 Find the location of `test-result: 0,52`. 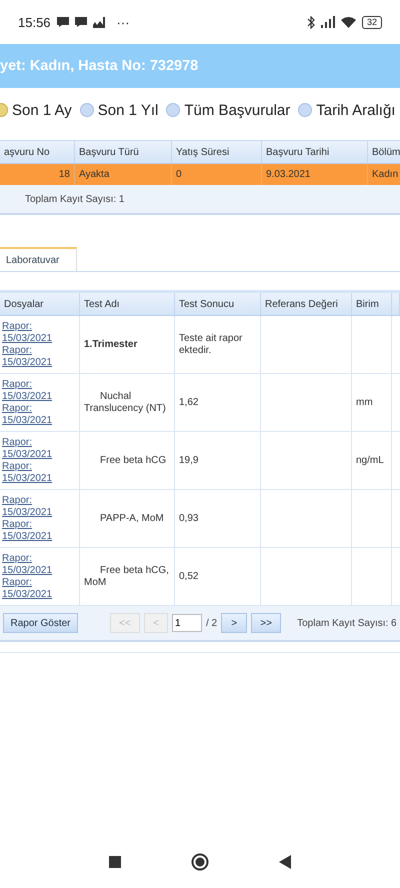

test-result: 0,52 is located at coordinates (188, 576).